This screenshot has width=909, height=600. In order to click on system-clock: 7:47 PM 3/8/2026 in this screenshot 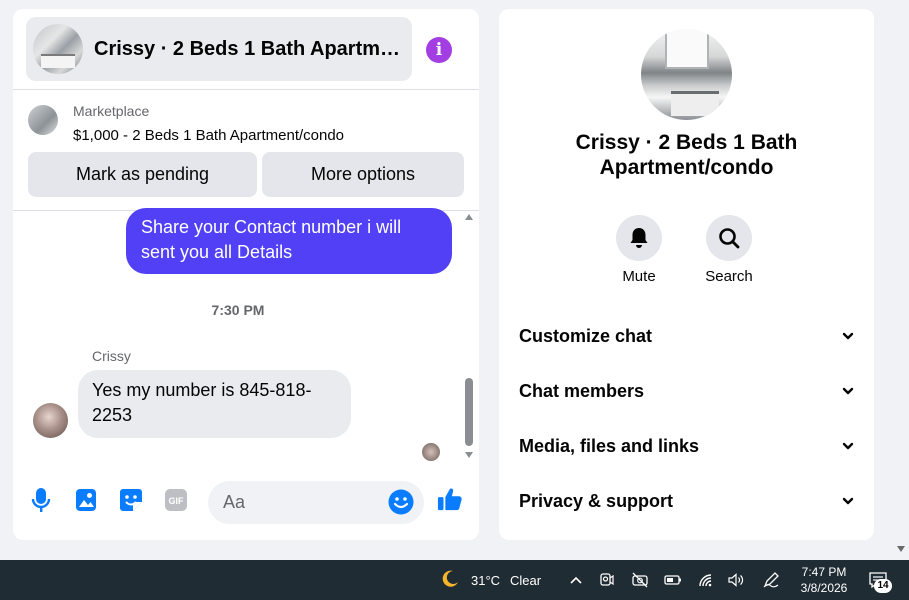, I will do `click(824, 580)`.